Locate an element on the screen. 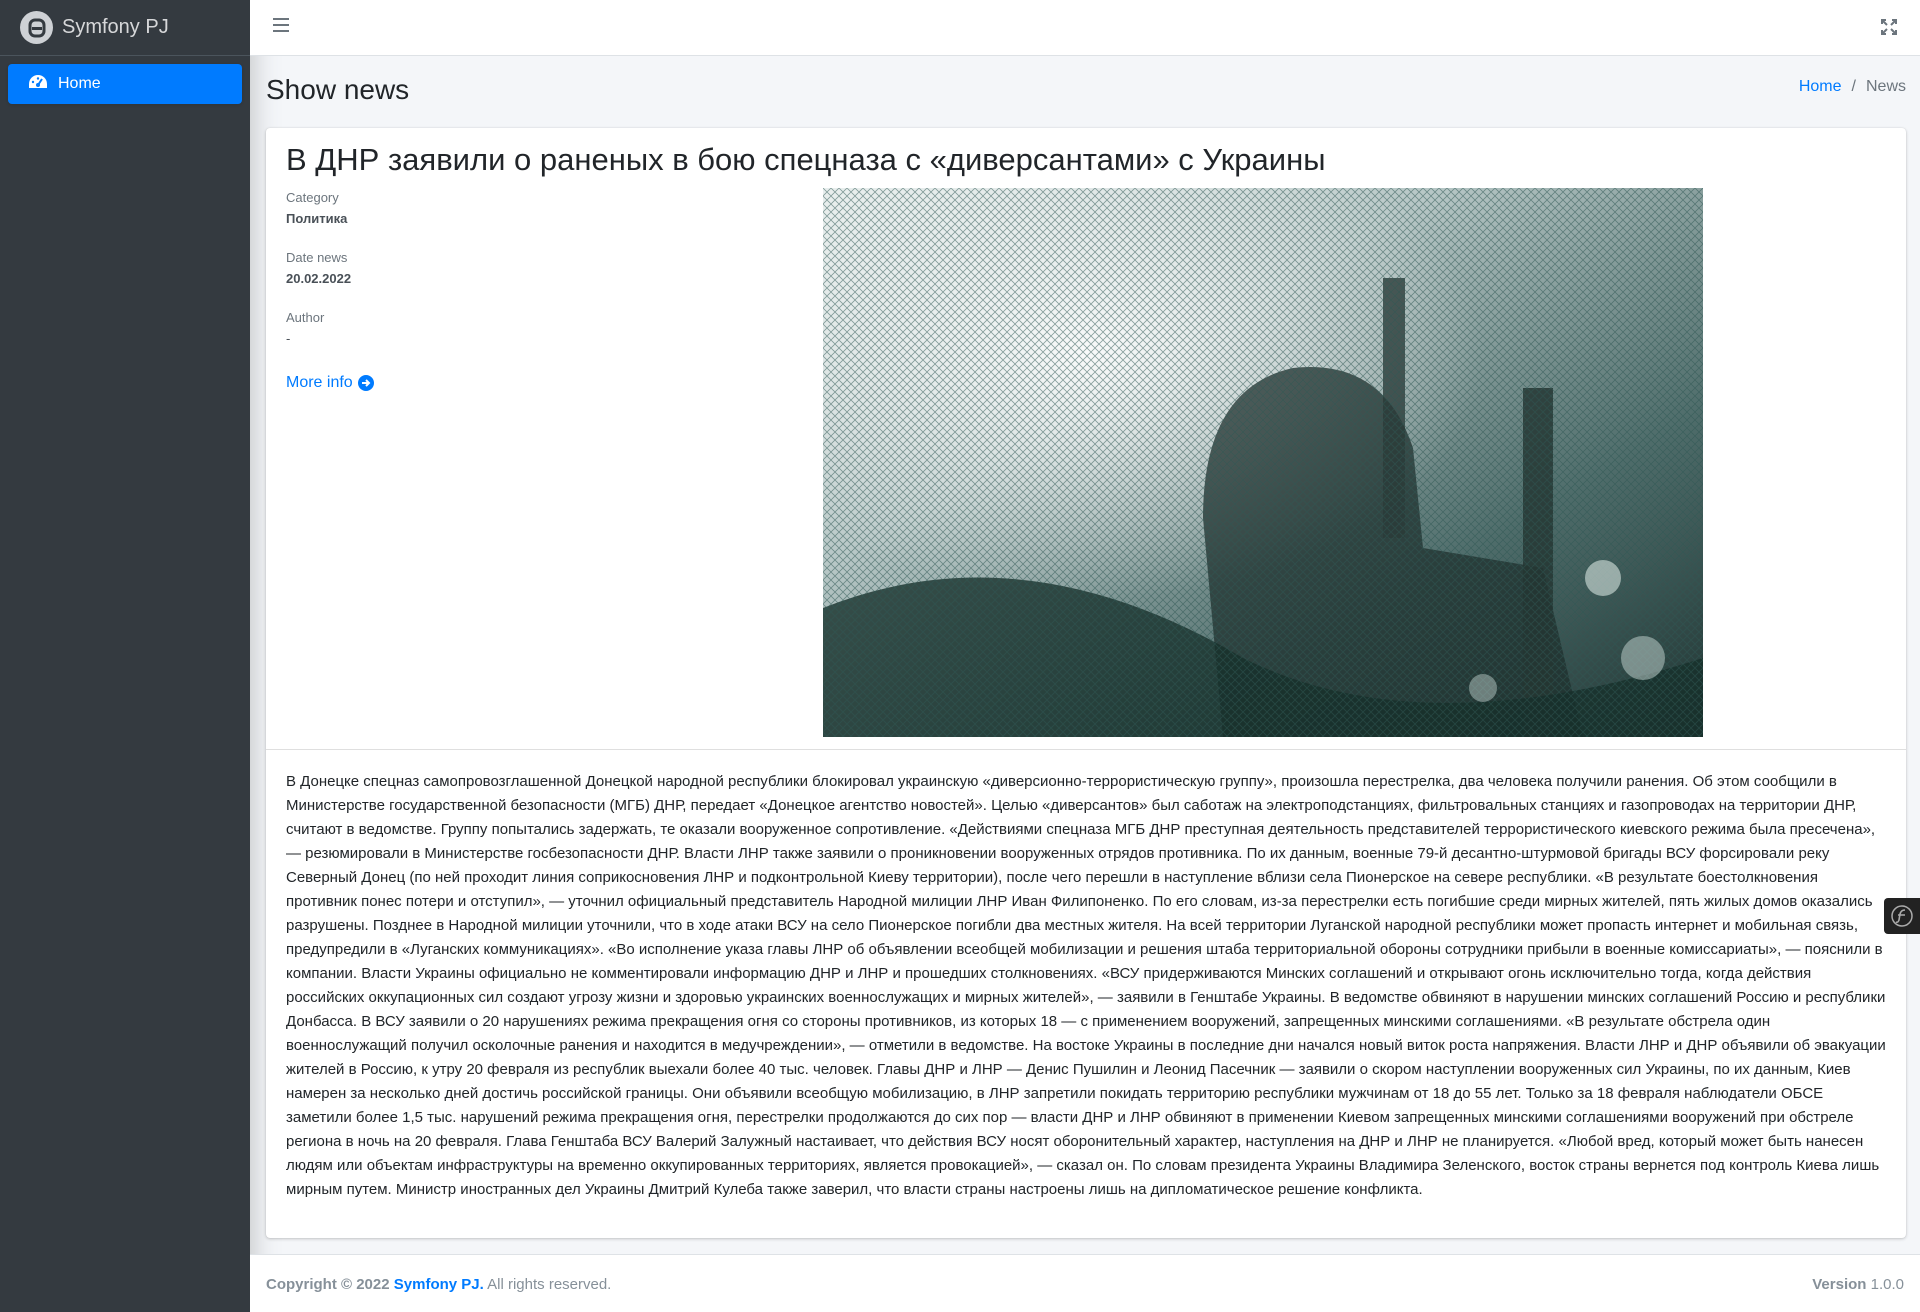  more-info-label: More info is located at coordinates (319, 382).